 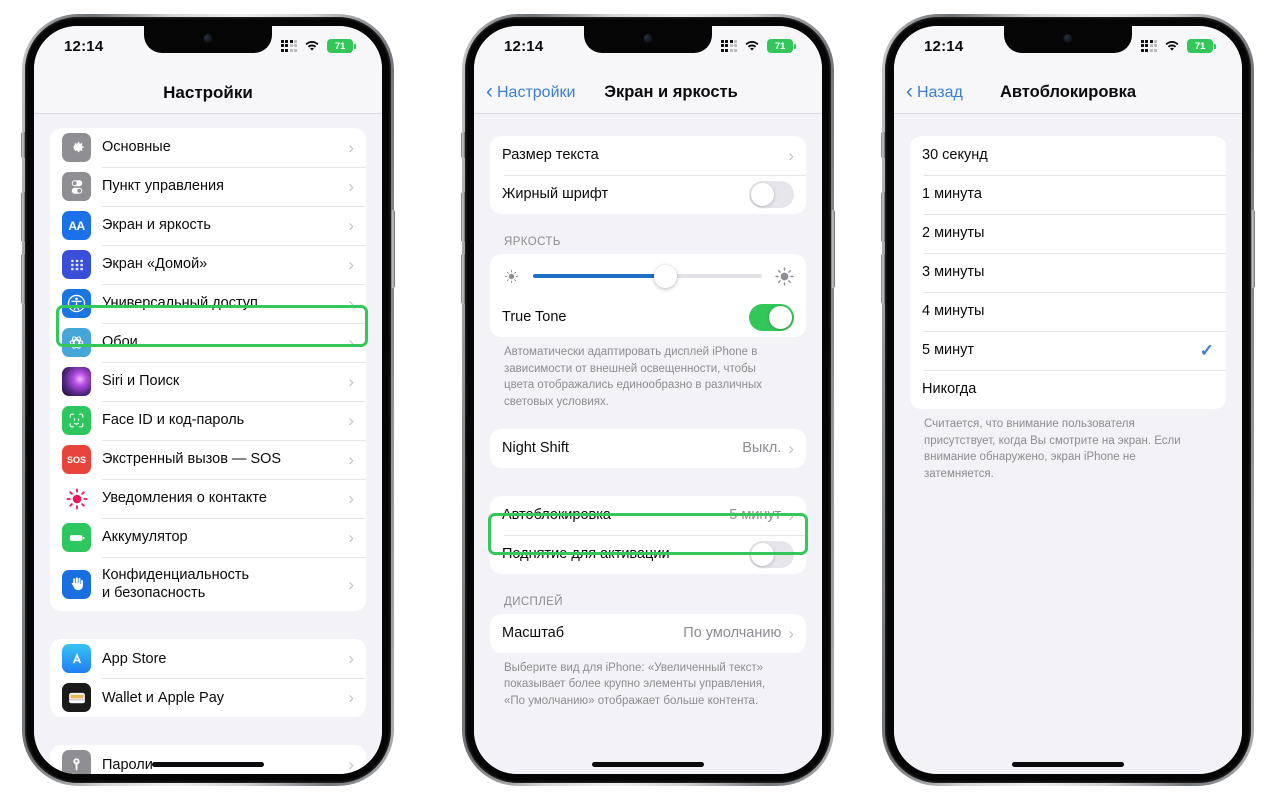 I want to click on wallpaper-icon, so click(x=76, y=342).